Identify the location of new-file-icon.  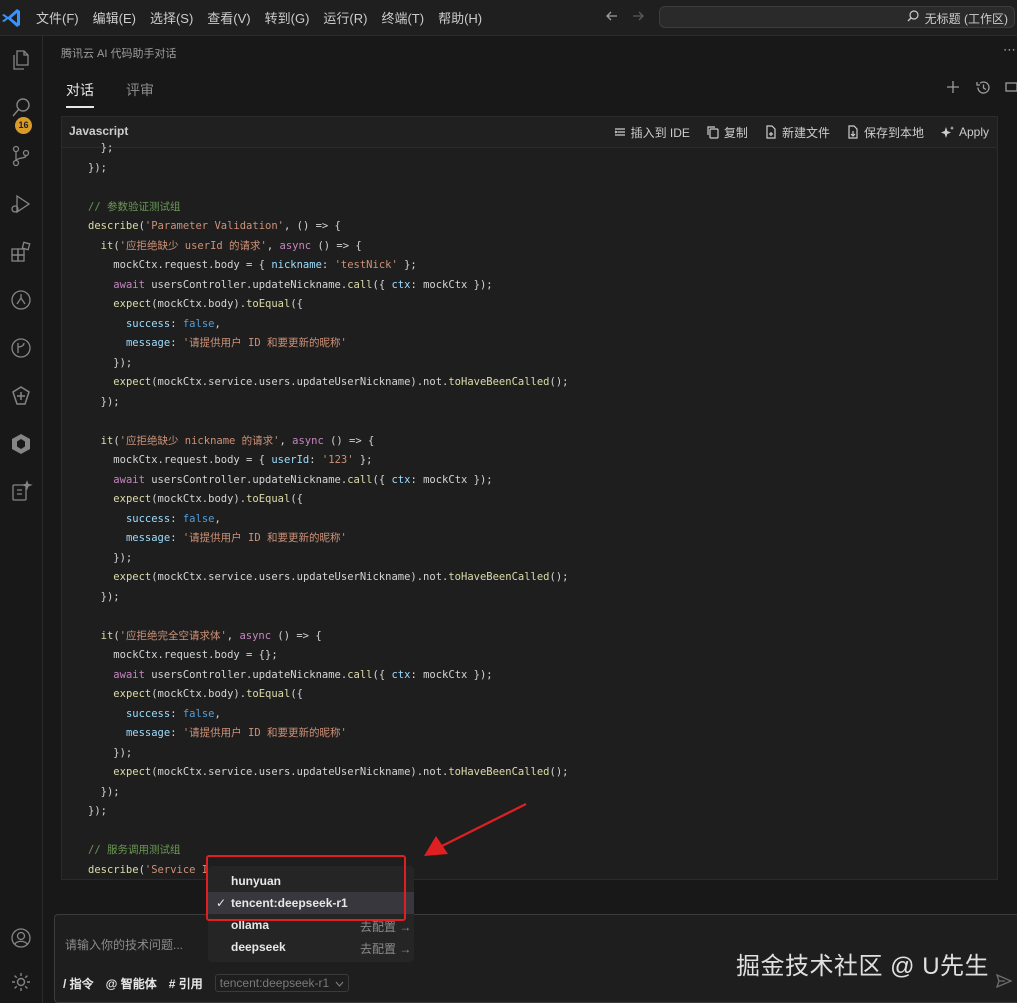
(771, 132).